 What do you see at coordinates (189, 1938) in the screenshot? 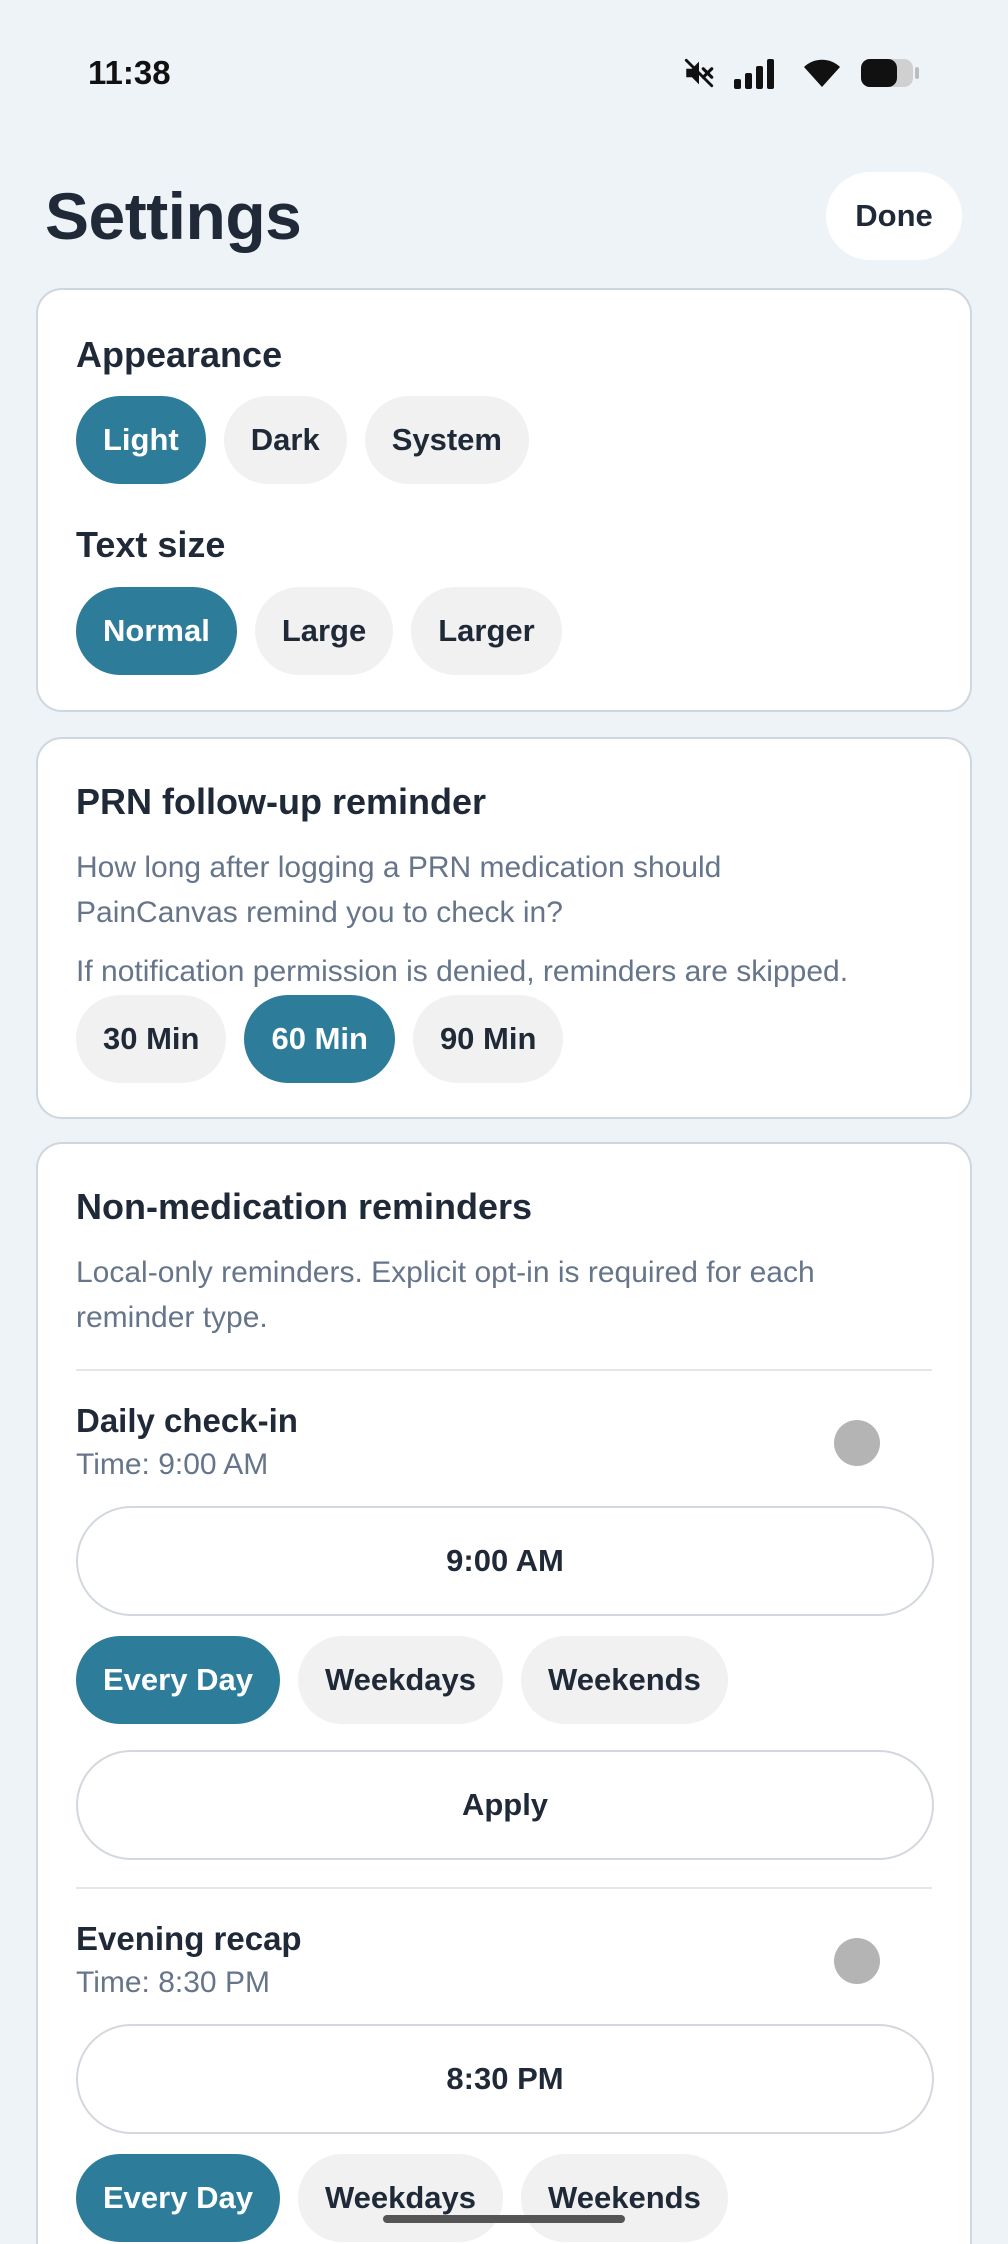
I see `evening-recap-title: Evening recap` at bounding box center [189, 1938].